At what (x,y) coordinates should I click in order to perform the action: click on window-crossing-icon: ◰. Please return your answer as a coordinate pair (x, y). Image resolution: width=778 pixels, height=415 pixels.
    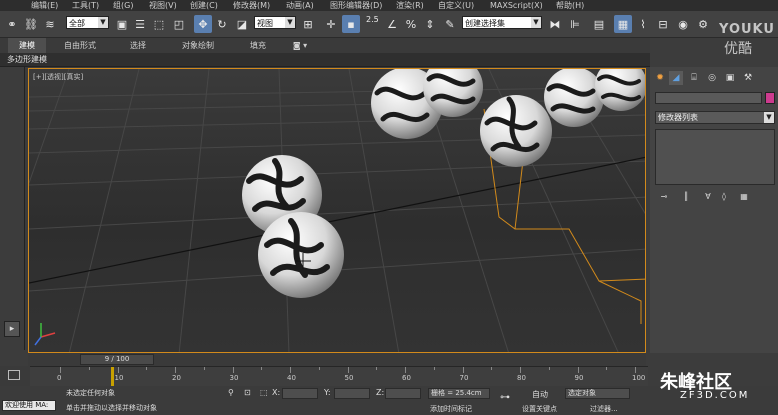
    Looking at the image, I should click on (179, 24).